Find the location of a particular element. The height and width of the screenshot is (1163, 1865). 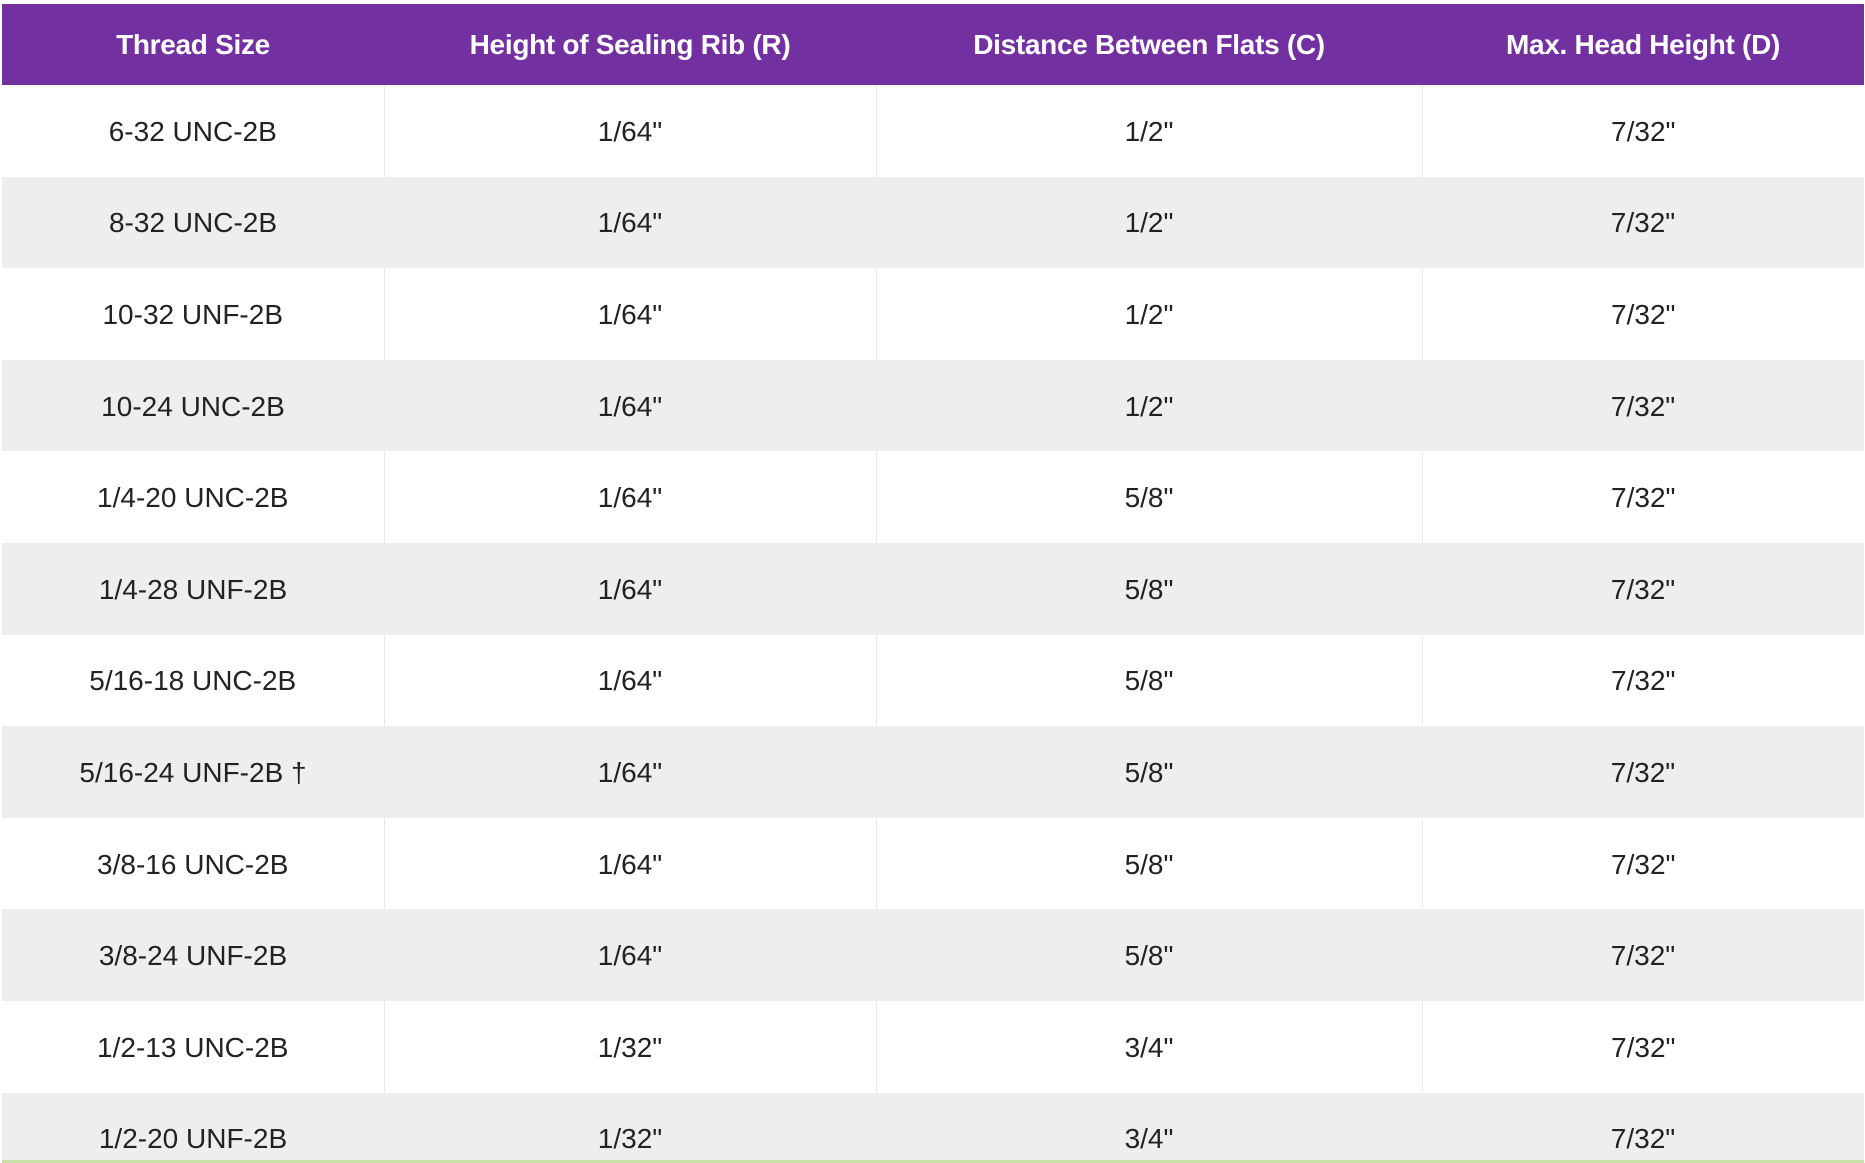

table-row: 6-32 UNC-2B 1/64" 1/2" 7/32" is located at coordinates (933, 131).